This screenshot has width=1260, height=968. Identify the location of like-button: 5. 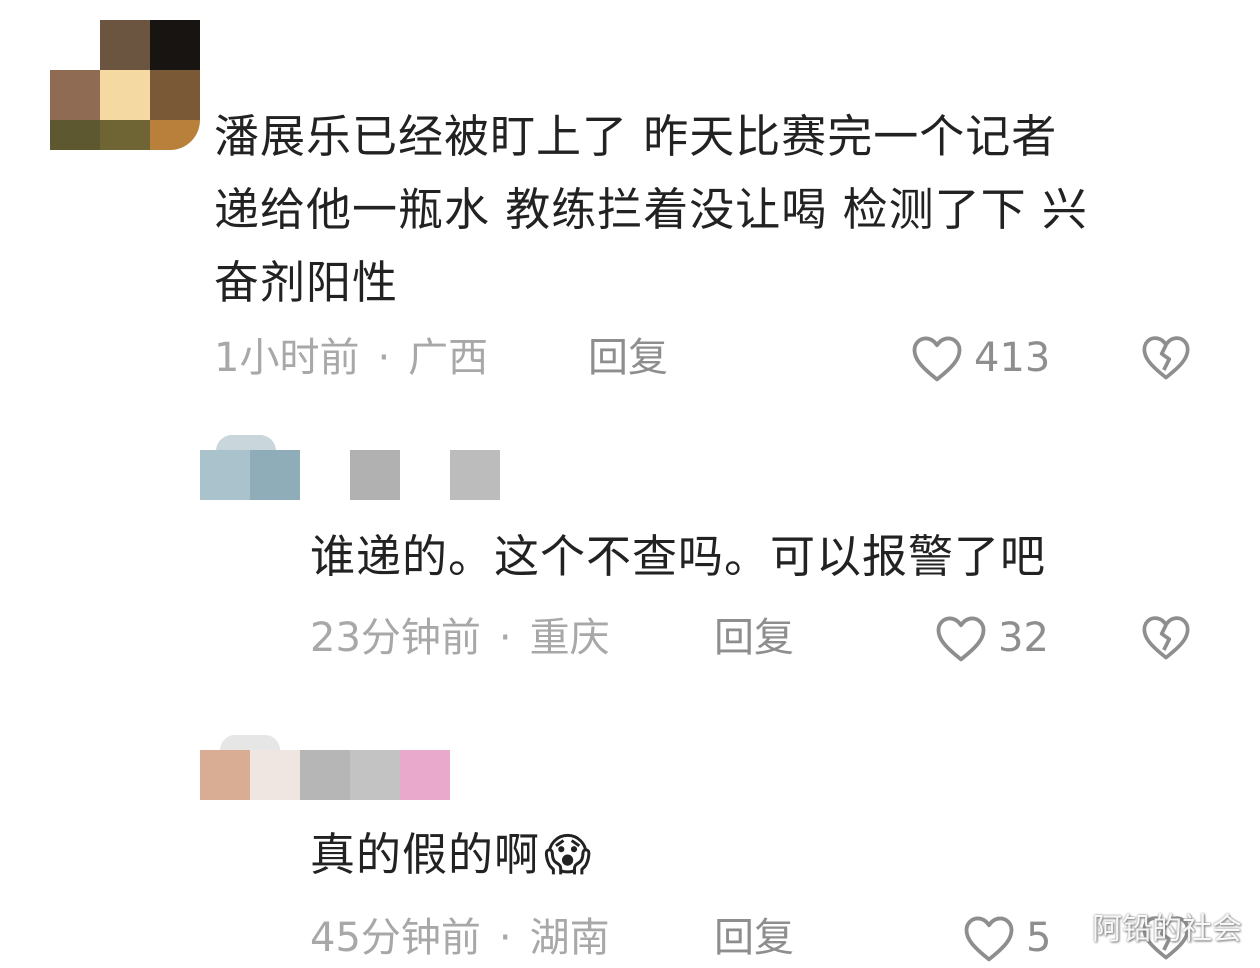
(1006, 938).